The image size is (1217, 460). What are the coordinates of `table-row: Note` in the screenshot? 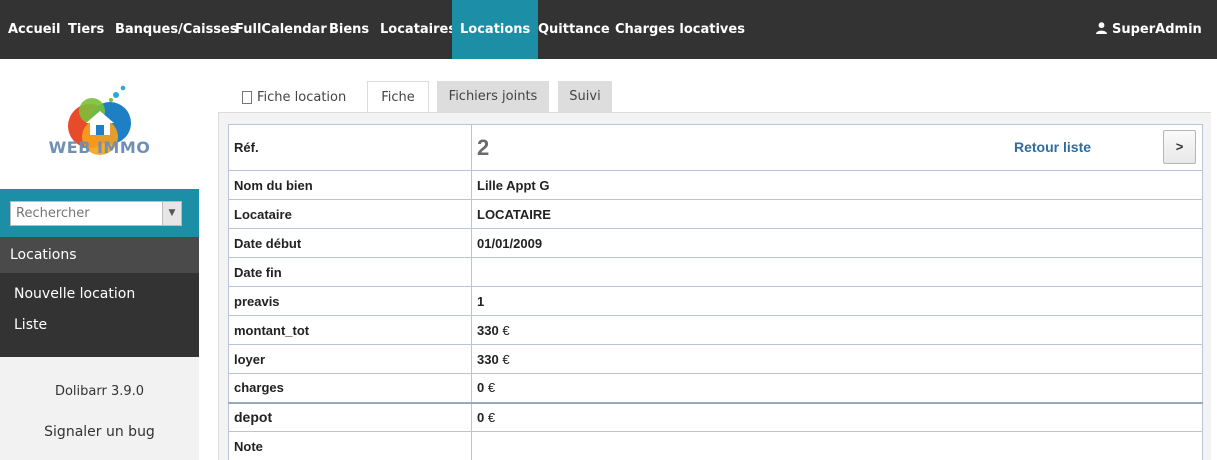 It's located at (715, 445).